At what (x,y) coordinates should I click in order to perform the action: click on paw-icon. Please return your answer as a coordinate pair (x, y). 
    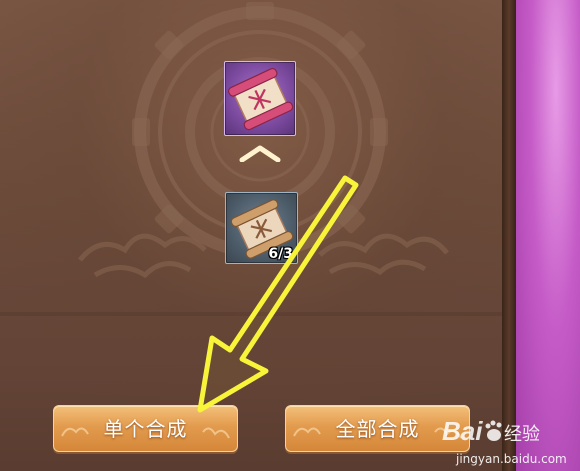
    Looking at the image, I should click on (493, 430).